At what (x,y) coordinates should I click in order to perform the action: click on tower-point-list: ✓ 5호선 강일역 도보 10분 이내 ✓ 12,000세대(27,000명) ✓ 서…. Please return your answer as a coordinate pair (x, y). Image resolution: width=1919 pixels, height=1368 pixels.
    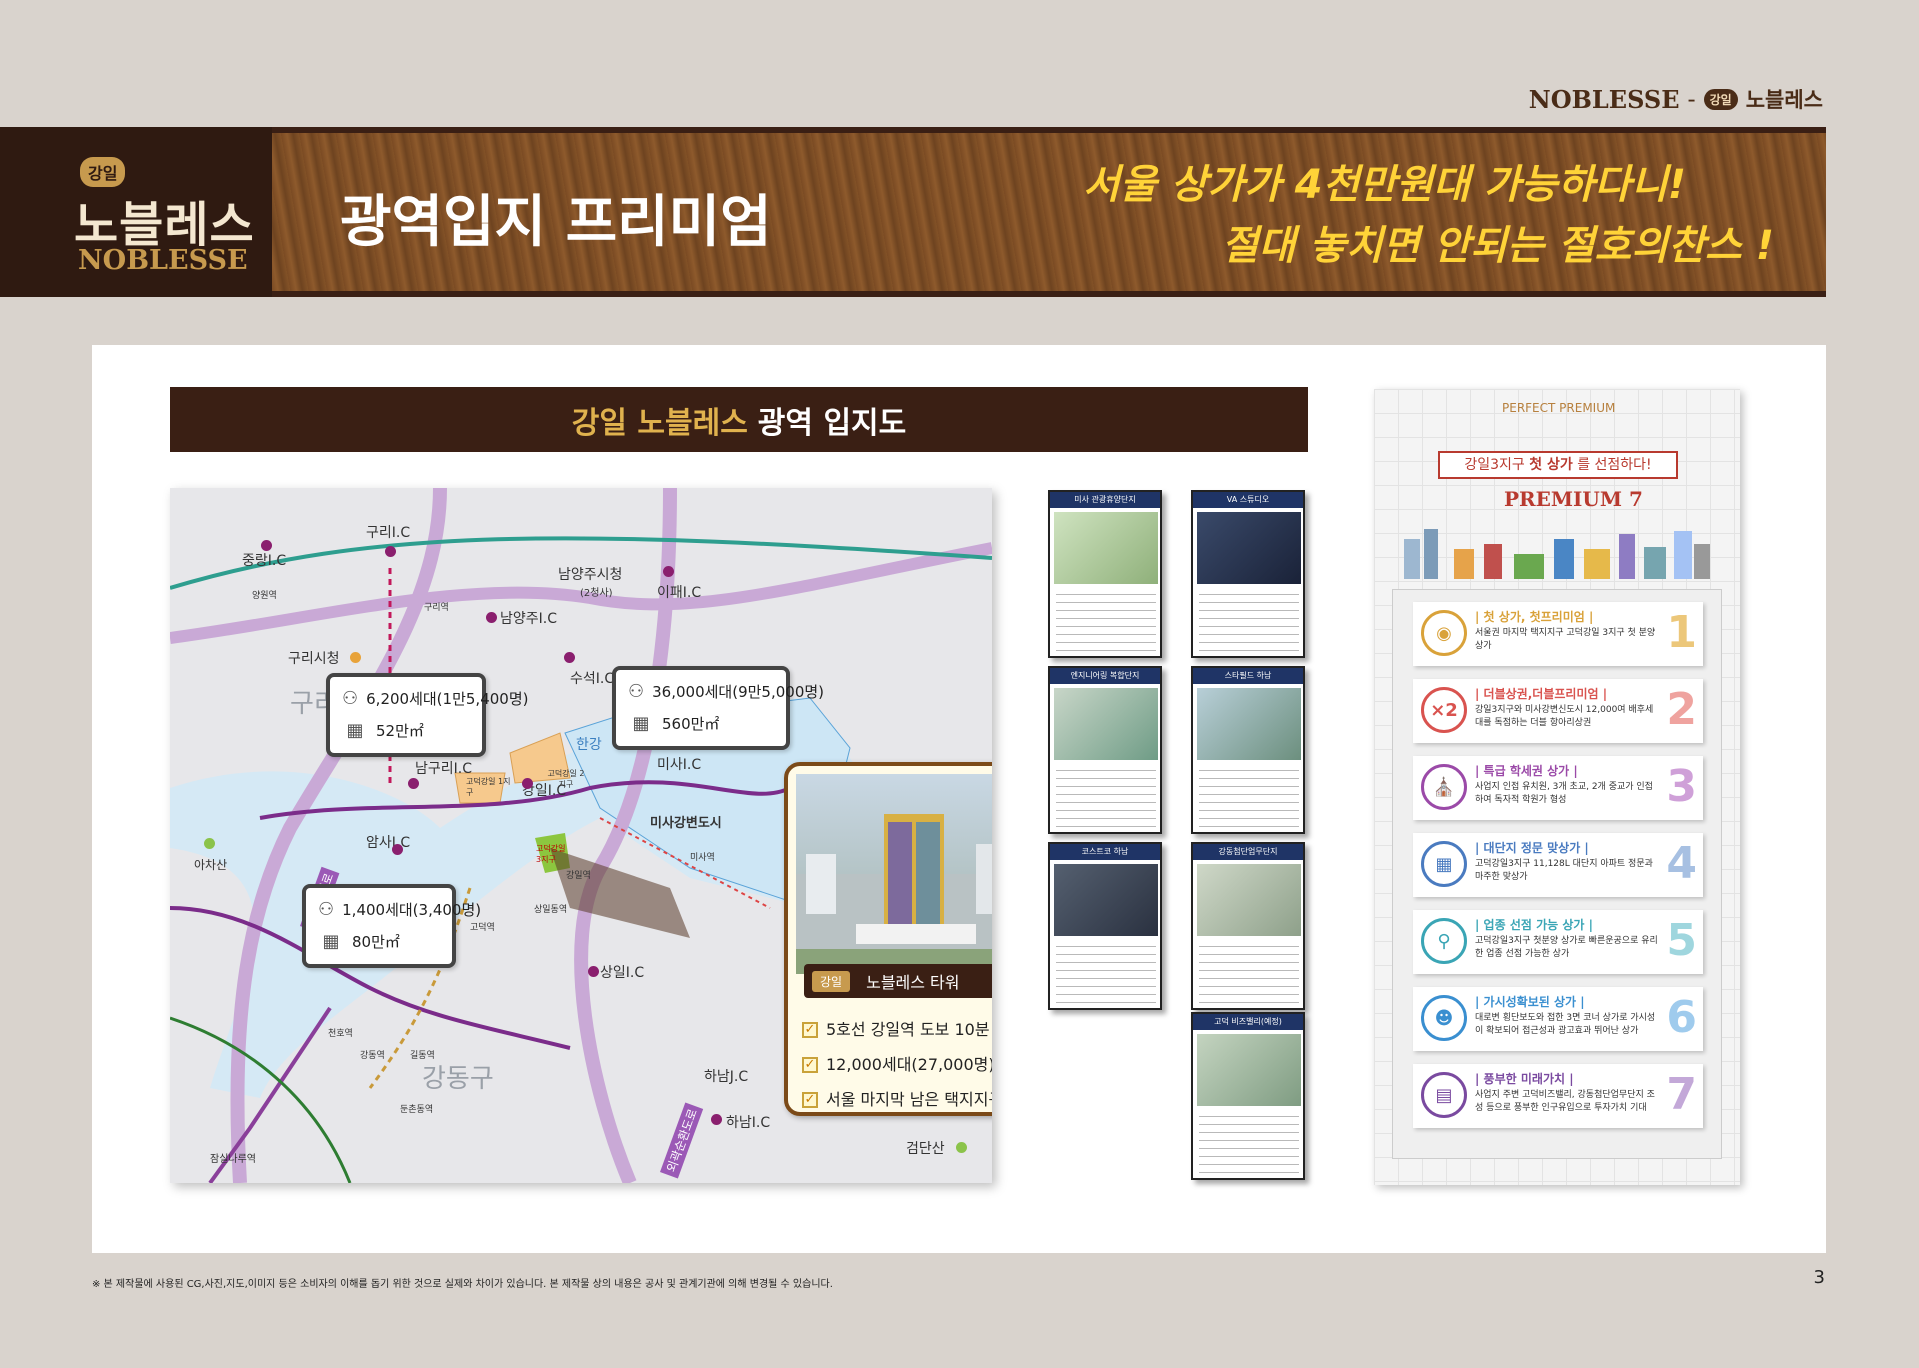
    Looking at the image, I should click on (897, 1062).